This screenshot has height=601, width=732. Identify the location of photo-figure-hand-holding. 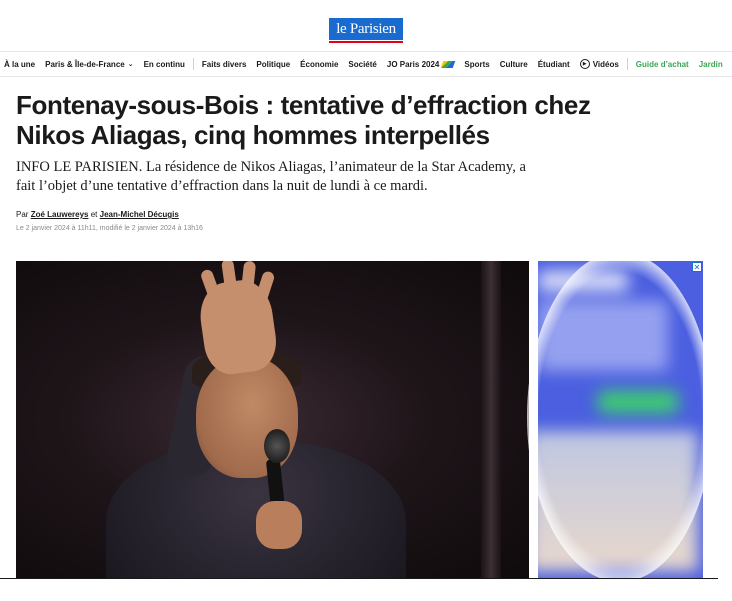
(279, 525).